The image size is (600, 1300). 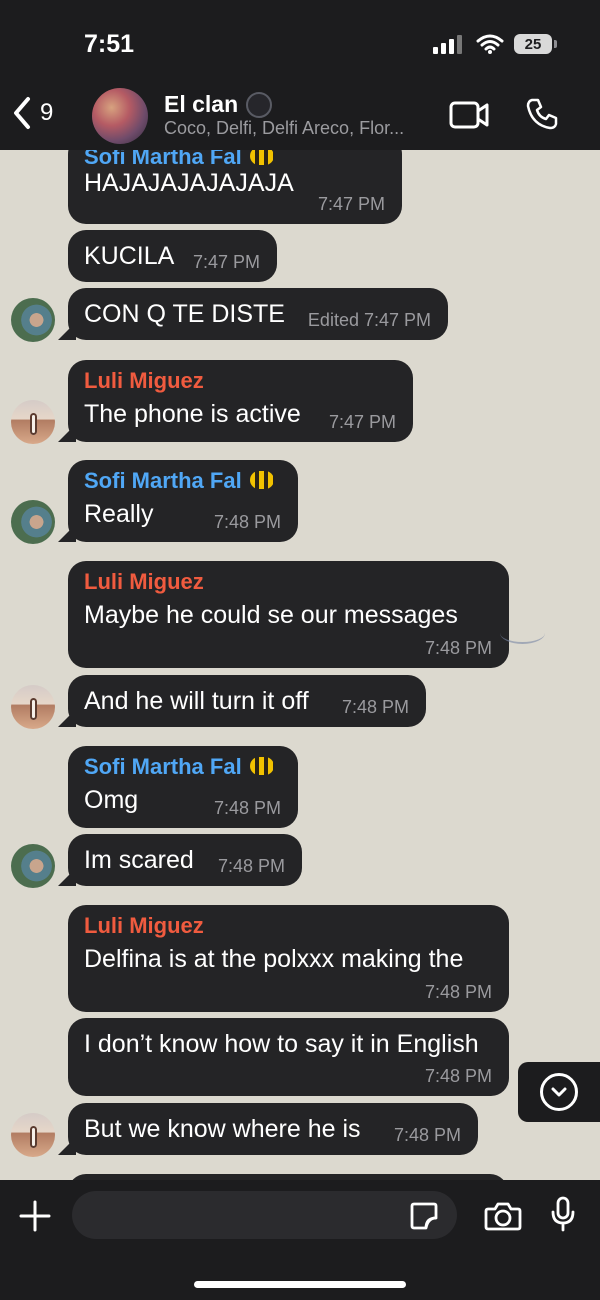 What do you see at coordinates (369, 320) in the screenshot?
I see `message-time: Edited 7:47 PM` at bounding box center [369, 320].